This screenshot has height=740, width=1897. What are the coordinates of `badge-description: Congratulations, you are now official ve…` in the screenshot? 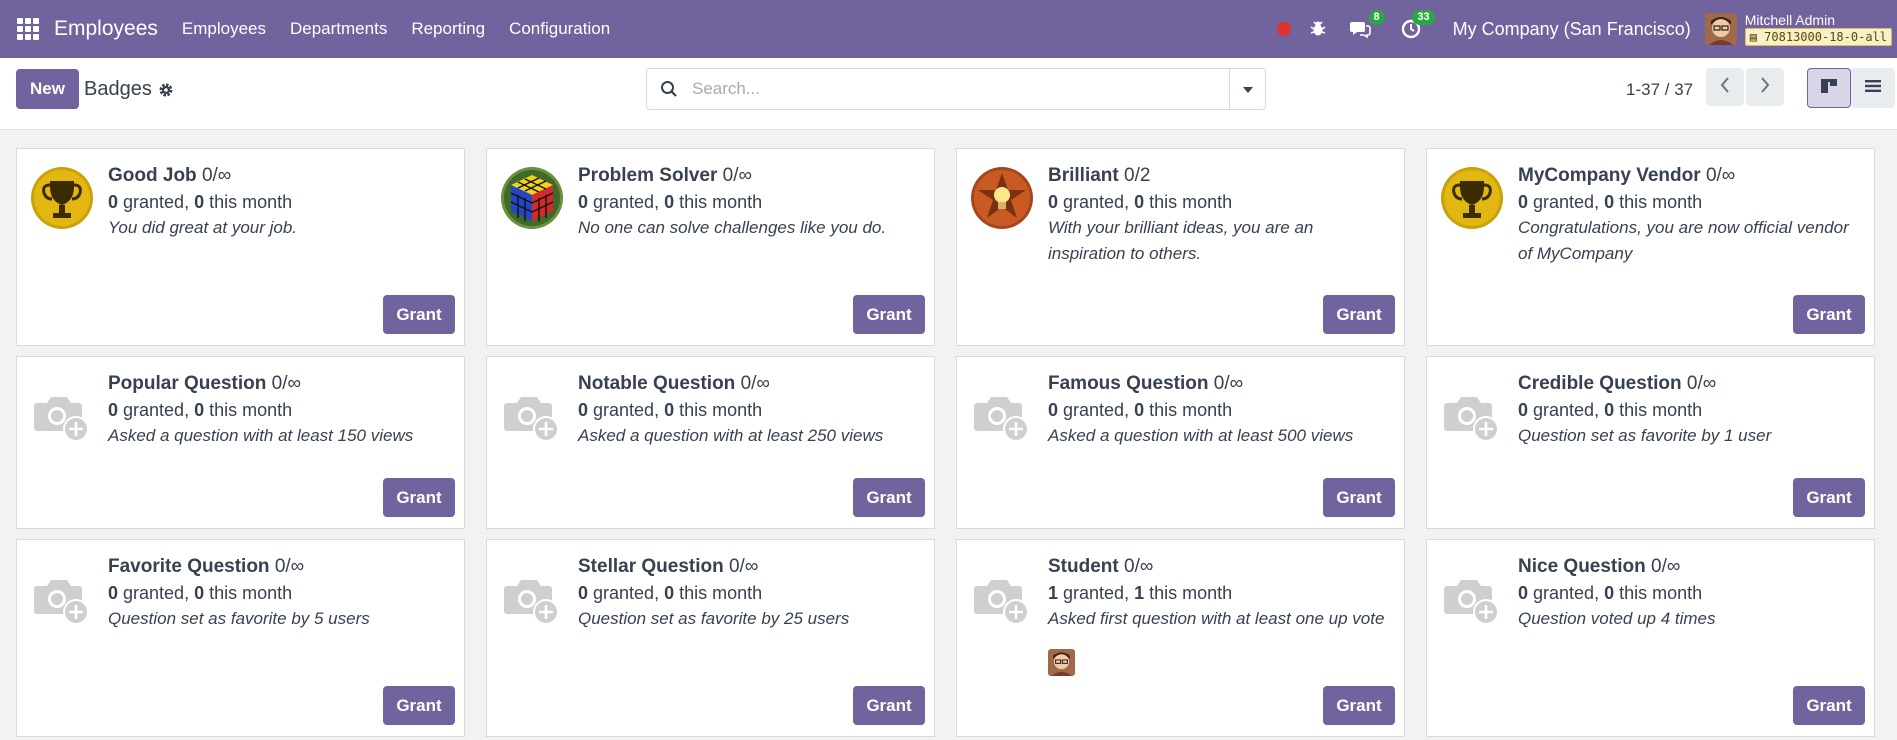 It's located at (1683, 240).